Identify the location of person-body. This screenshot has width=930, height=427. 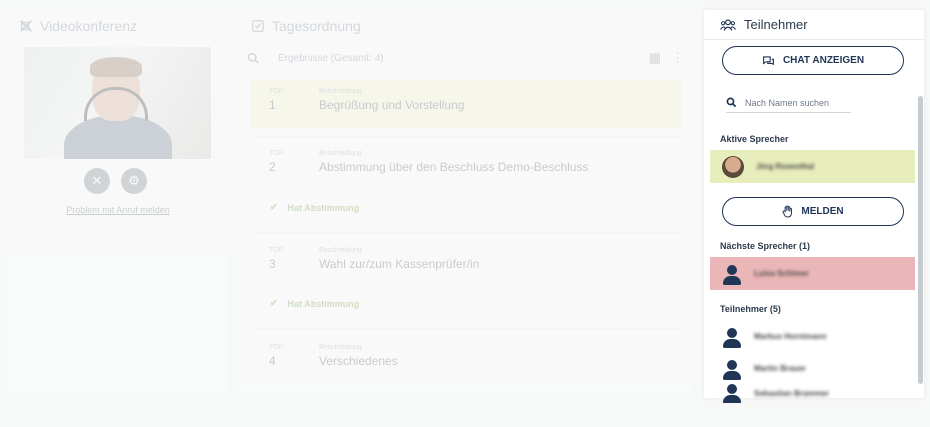
(118, 137).